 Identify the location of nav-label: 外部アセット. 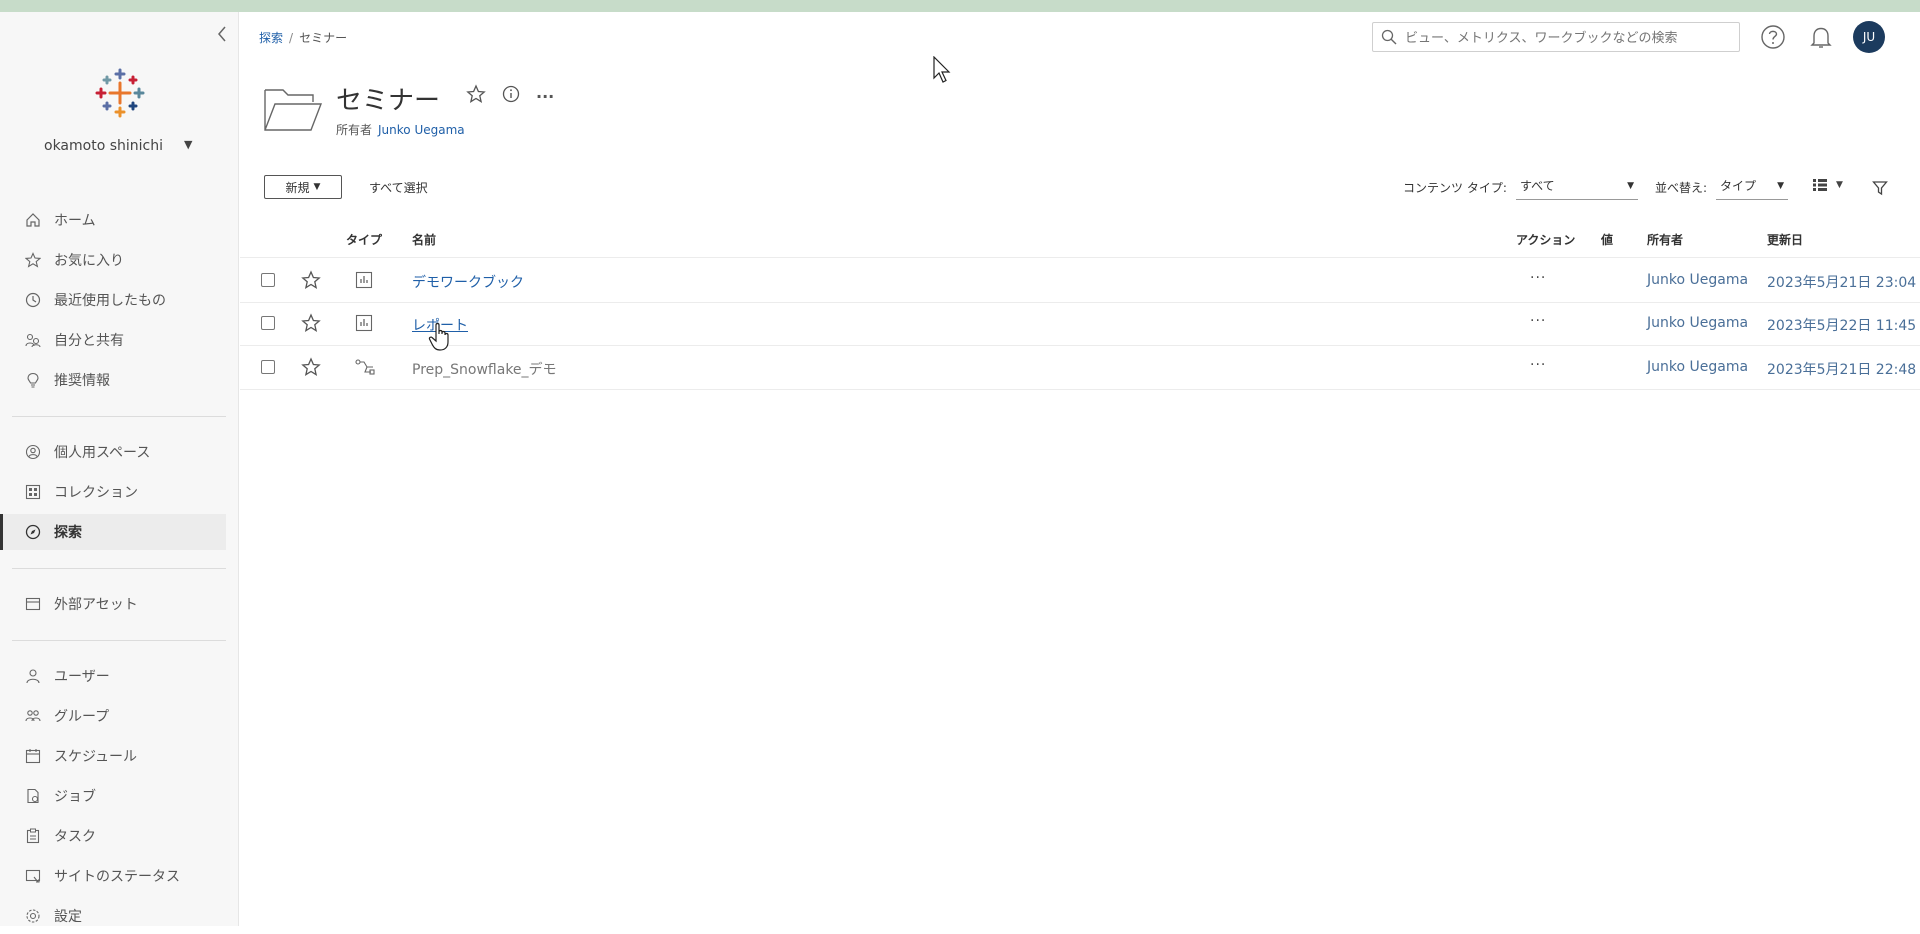
(96, 605).